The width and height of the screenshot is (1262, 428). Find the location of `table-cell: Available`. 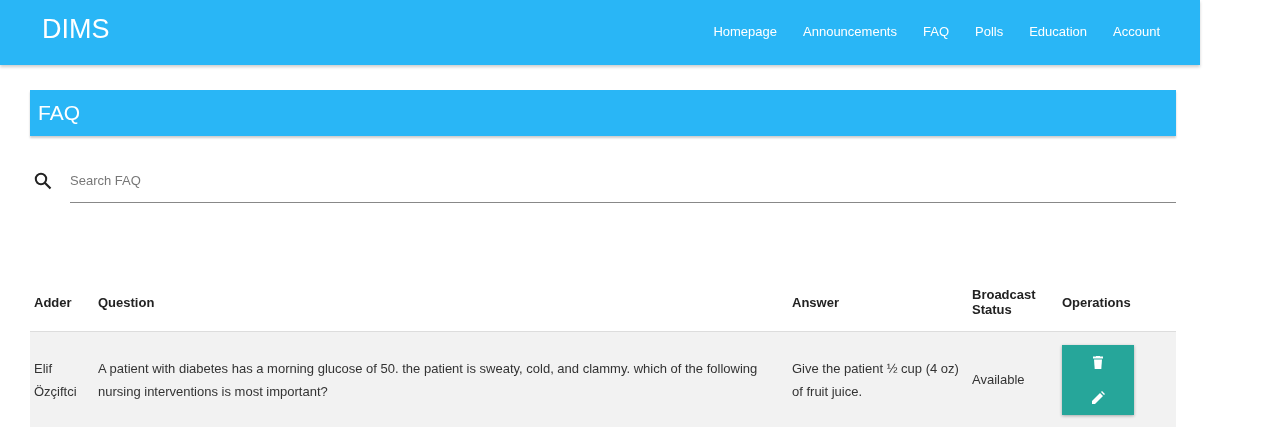

table-cell: Available is located at coordinates (998, 379).